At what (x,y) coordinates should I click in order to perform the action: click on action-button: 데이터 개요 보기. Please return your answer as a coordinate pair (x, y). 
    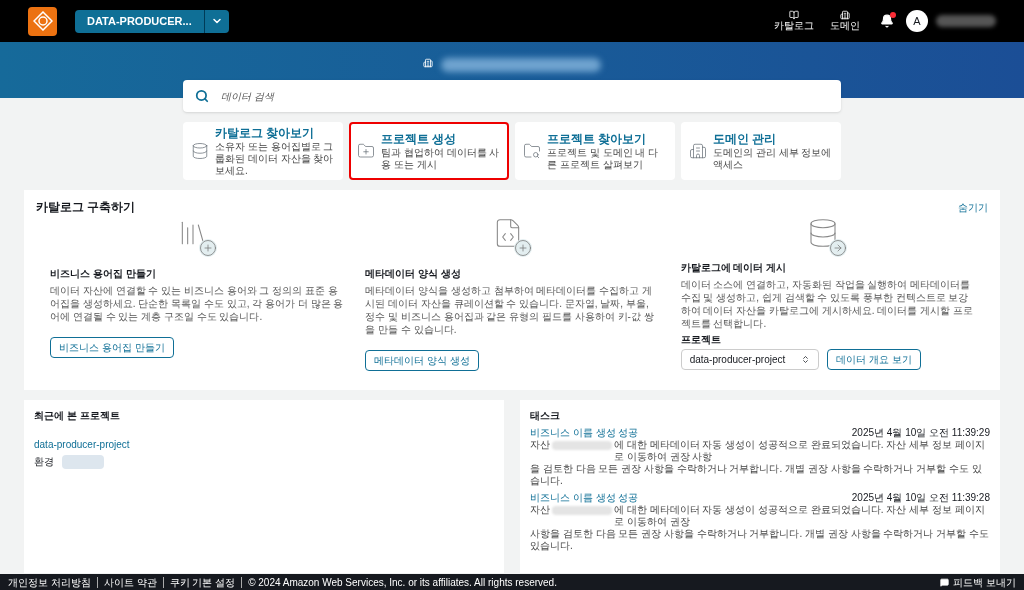
    Looking at the image, I should click on (874, 359).